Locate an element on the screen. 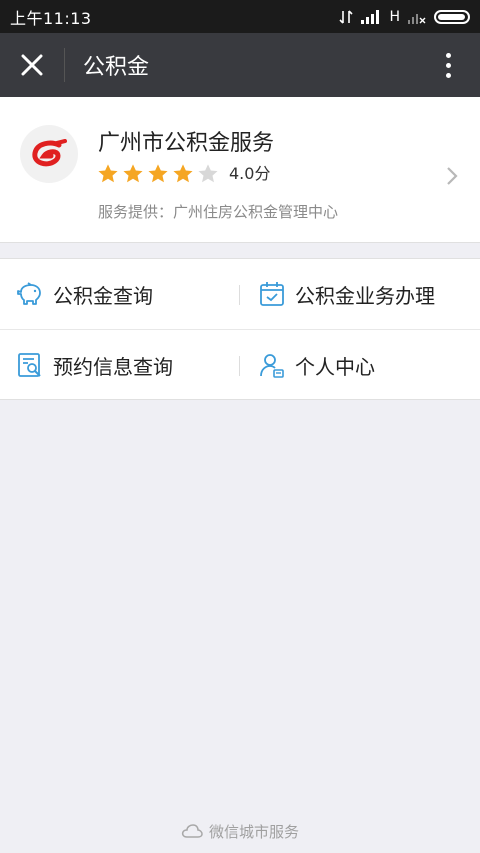 This screenshot has width=480, height=853. service-logo is located at coordinates (49, 154).